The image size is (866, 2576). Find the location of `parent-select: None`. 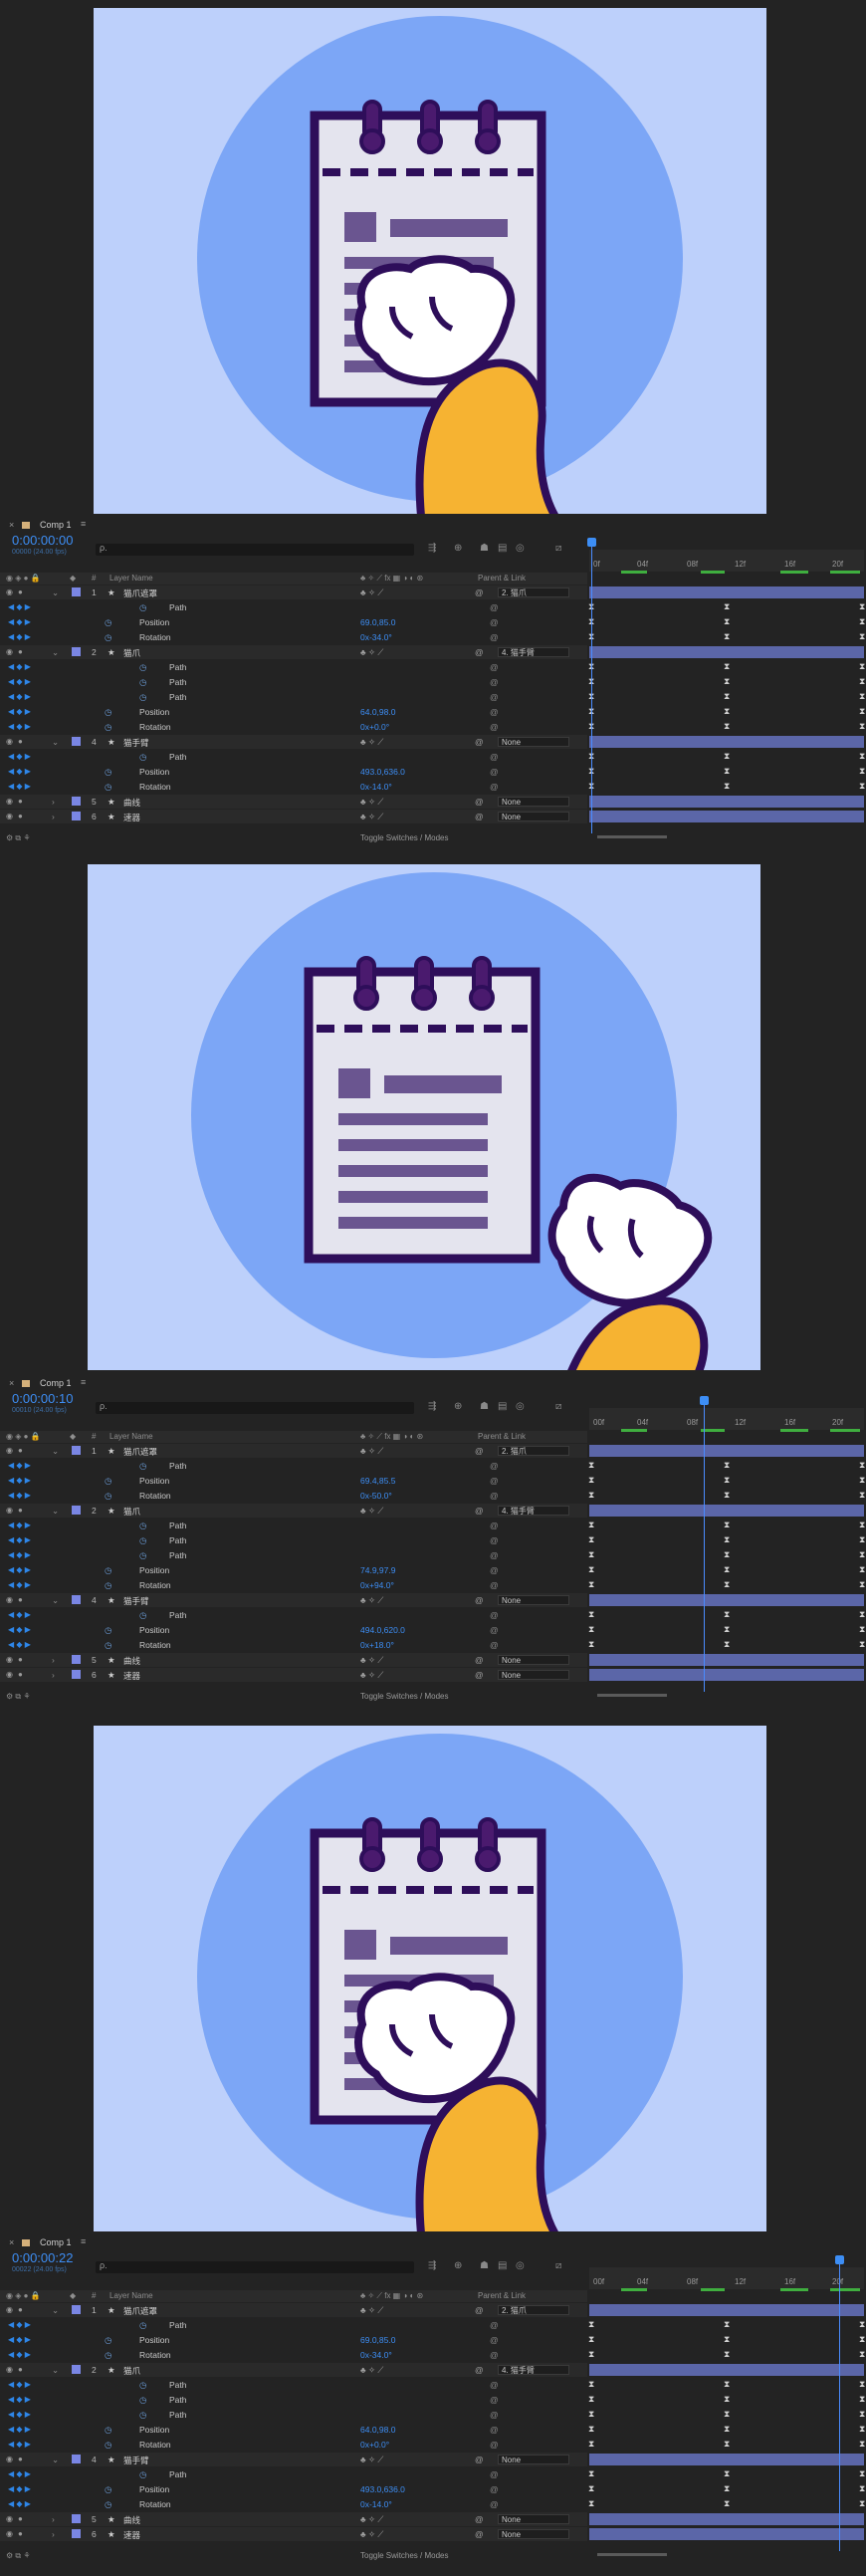

parent-select: None is located at coordinates (533, 1660).